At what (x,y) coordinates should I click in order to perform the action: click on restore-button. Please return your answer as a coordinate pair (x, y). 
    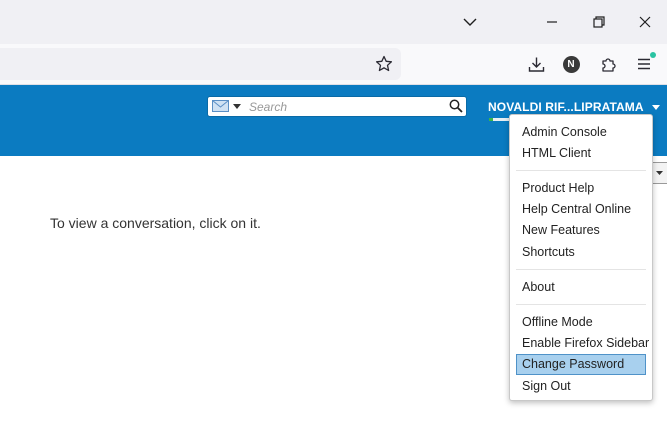
    Looking at the image, I should click on (599, 22).